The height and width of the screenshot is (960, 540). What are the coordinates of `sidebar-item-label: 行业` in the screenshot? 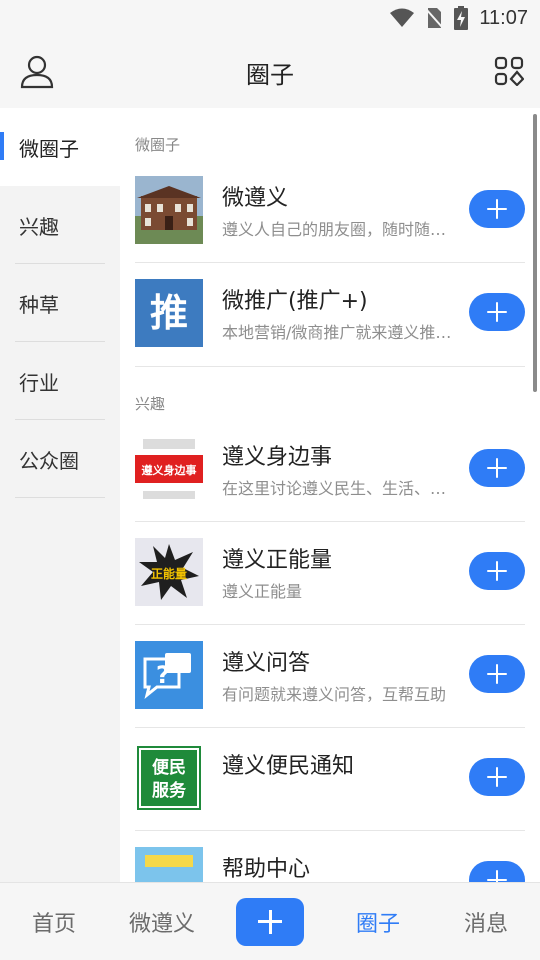 It's located at (39, 382).